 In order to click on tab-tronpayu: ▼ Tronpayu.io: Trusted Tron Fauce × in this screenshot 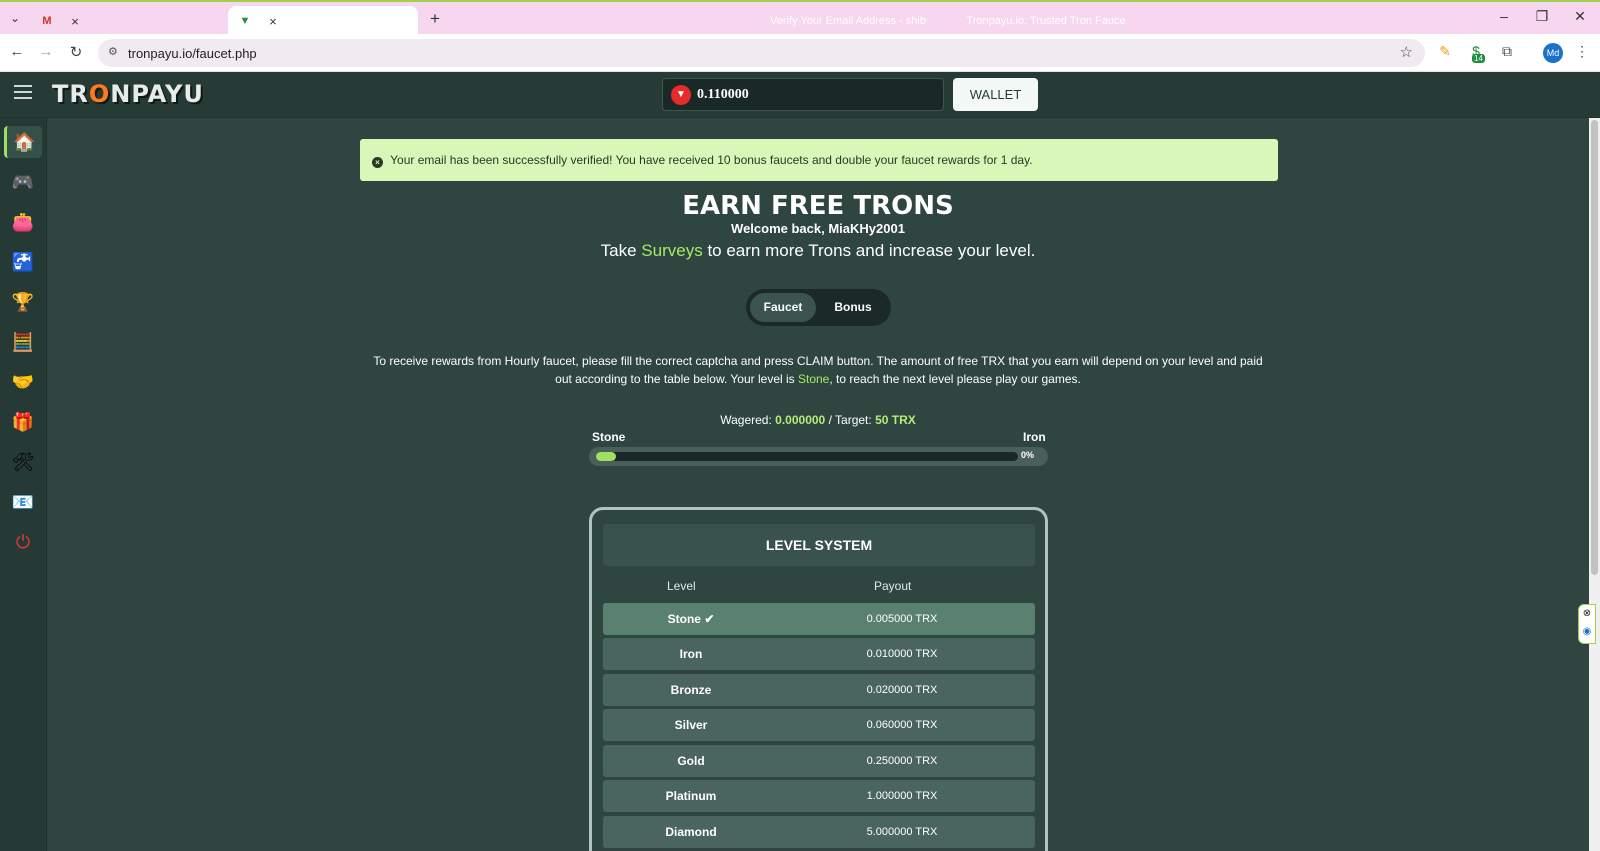, I will do `click(677, 21)`.